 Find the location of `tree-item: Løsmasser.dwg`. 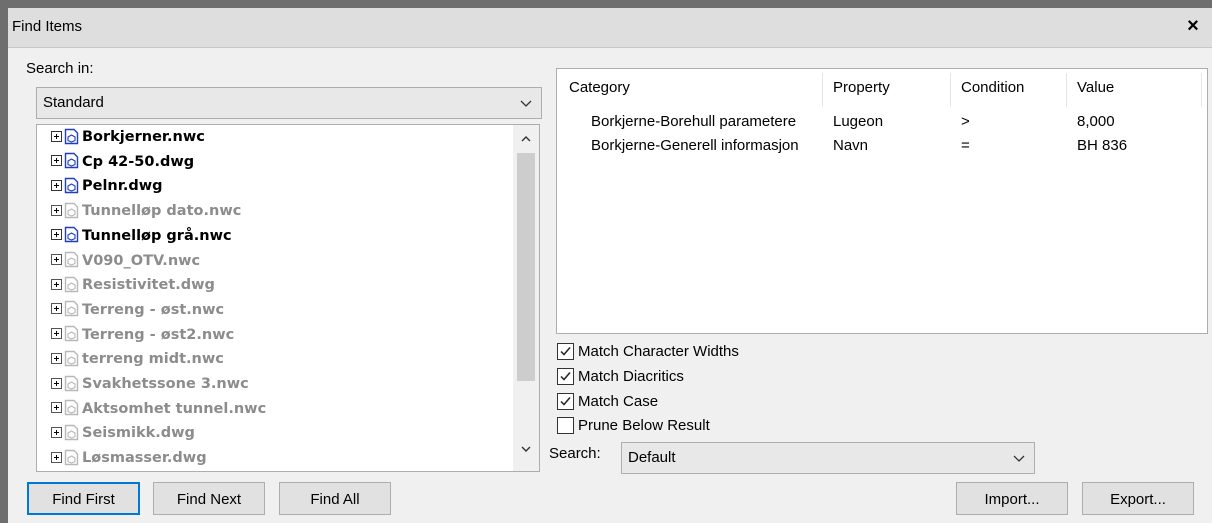

tree-item: Løsmasser.dwg is located at coordinates (129, 460).